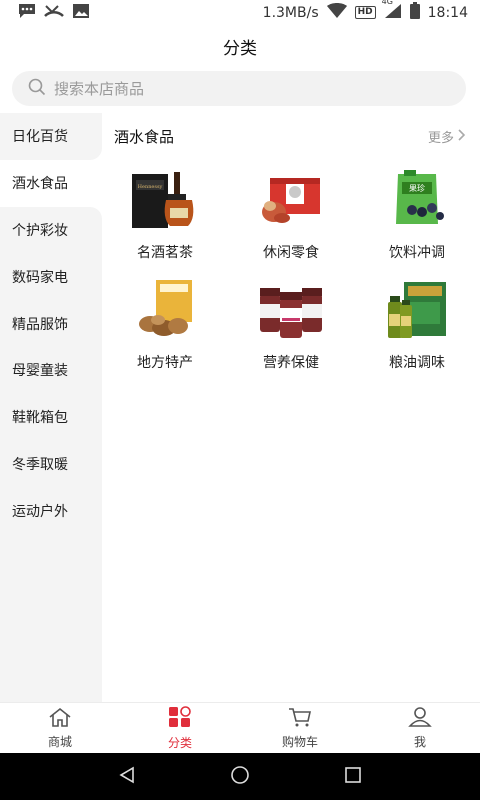 This screenshot has width=480, height=800. What do you see at coordinates (180, 718) in the screenshot?
I see `category-icon` at bounding box center [180, 718].